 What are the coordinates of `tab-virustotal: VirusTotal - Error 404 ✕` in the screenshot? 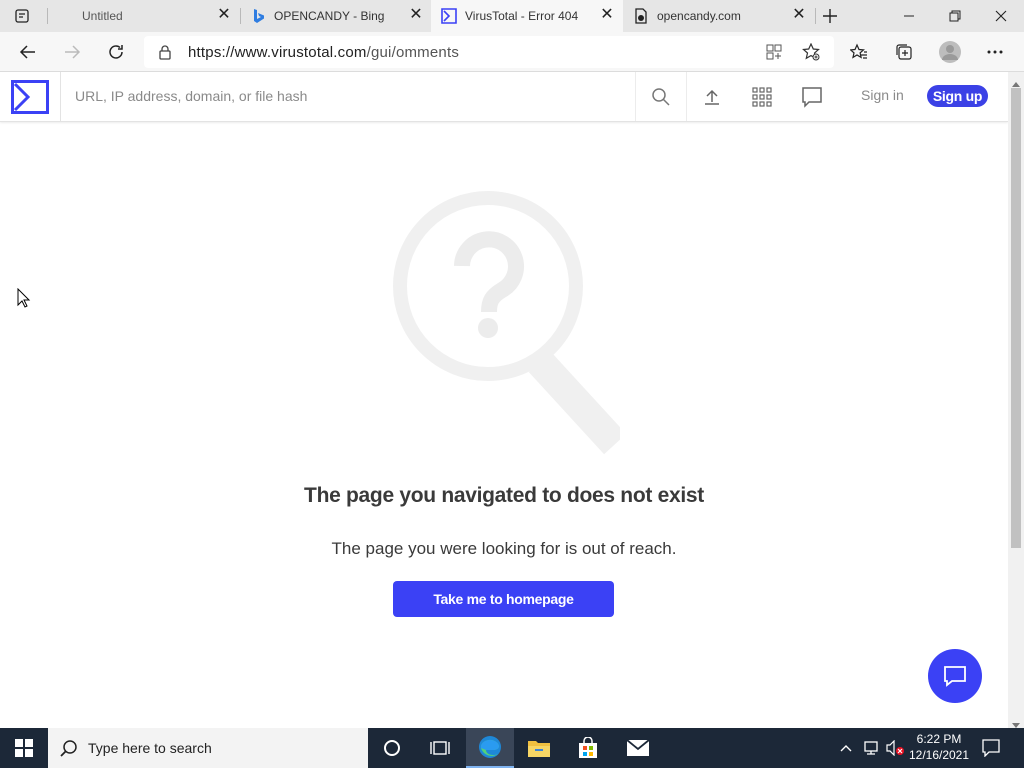 It's located at (527, 16).